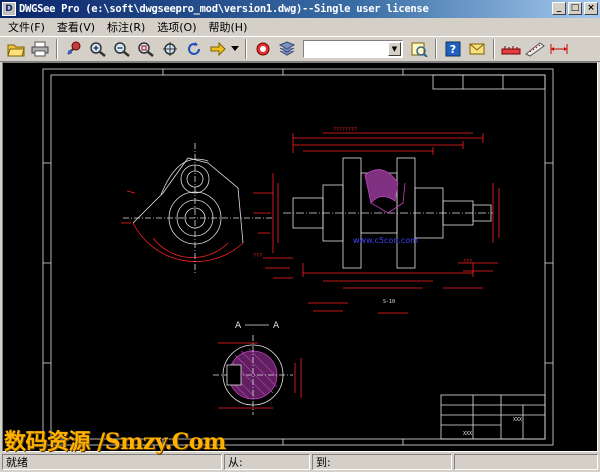 This screenshot has width=600, height=472. What do you see at coordinates (517, 420) in the screenshot?
I see `title-block-text-2: XXX` at bounding box center [517, 420].